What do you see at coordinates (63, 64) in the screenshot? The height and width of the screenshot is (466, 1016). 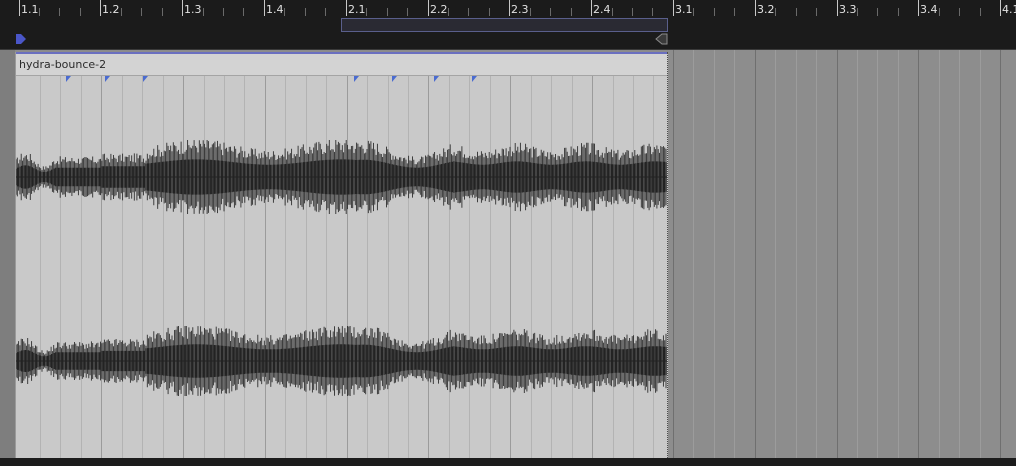 I see `clip-name: hydra-bounce-2` at bounding box center [63, 64].